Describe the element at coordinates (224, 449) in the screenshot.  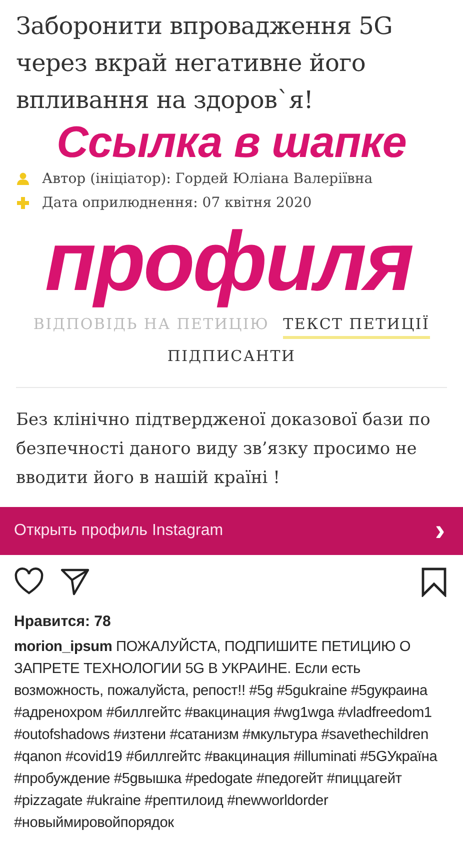
I see `petition-text: Без клінічно підтвердженої доказової бази по безпечності даного виду зв’язку просимо не вводити його в нашій країні !` at that location.